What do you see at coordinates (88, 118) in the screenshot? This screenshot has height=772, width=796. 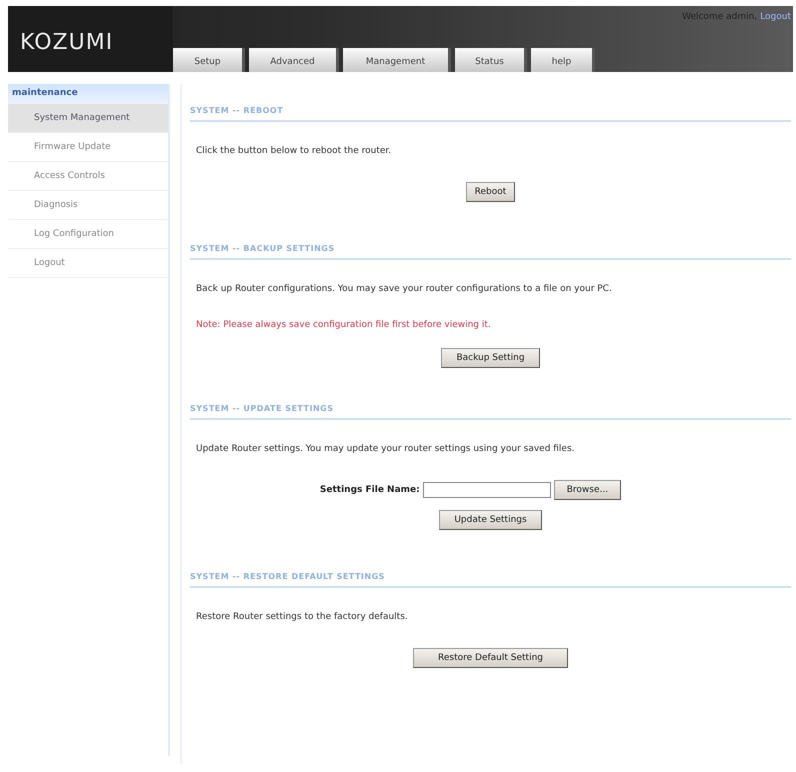 I see `sidebar-item: System Management` at bounding box center [88, 118].